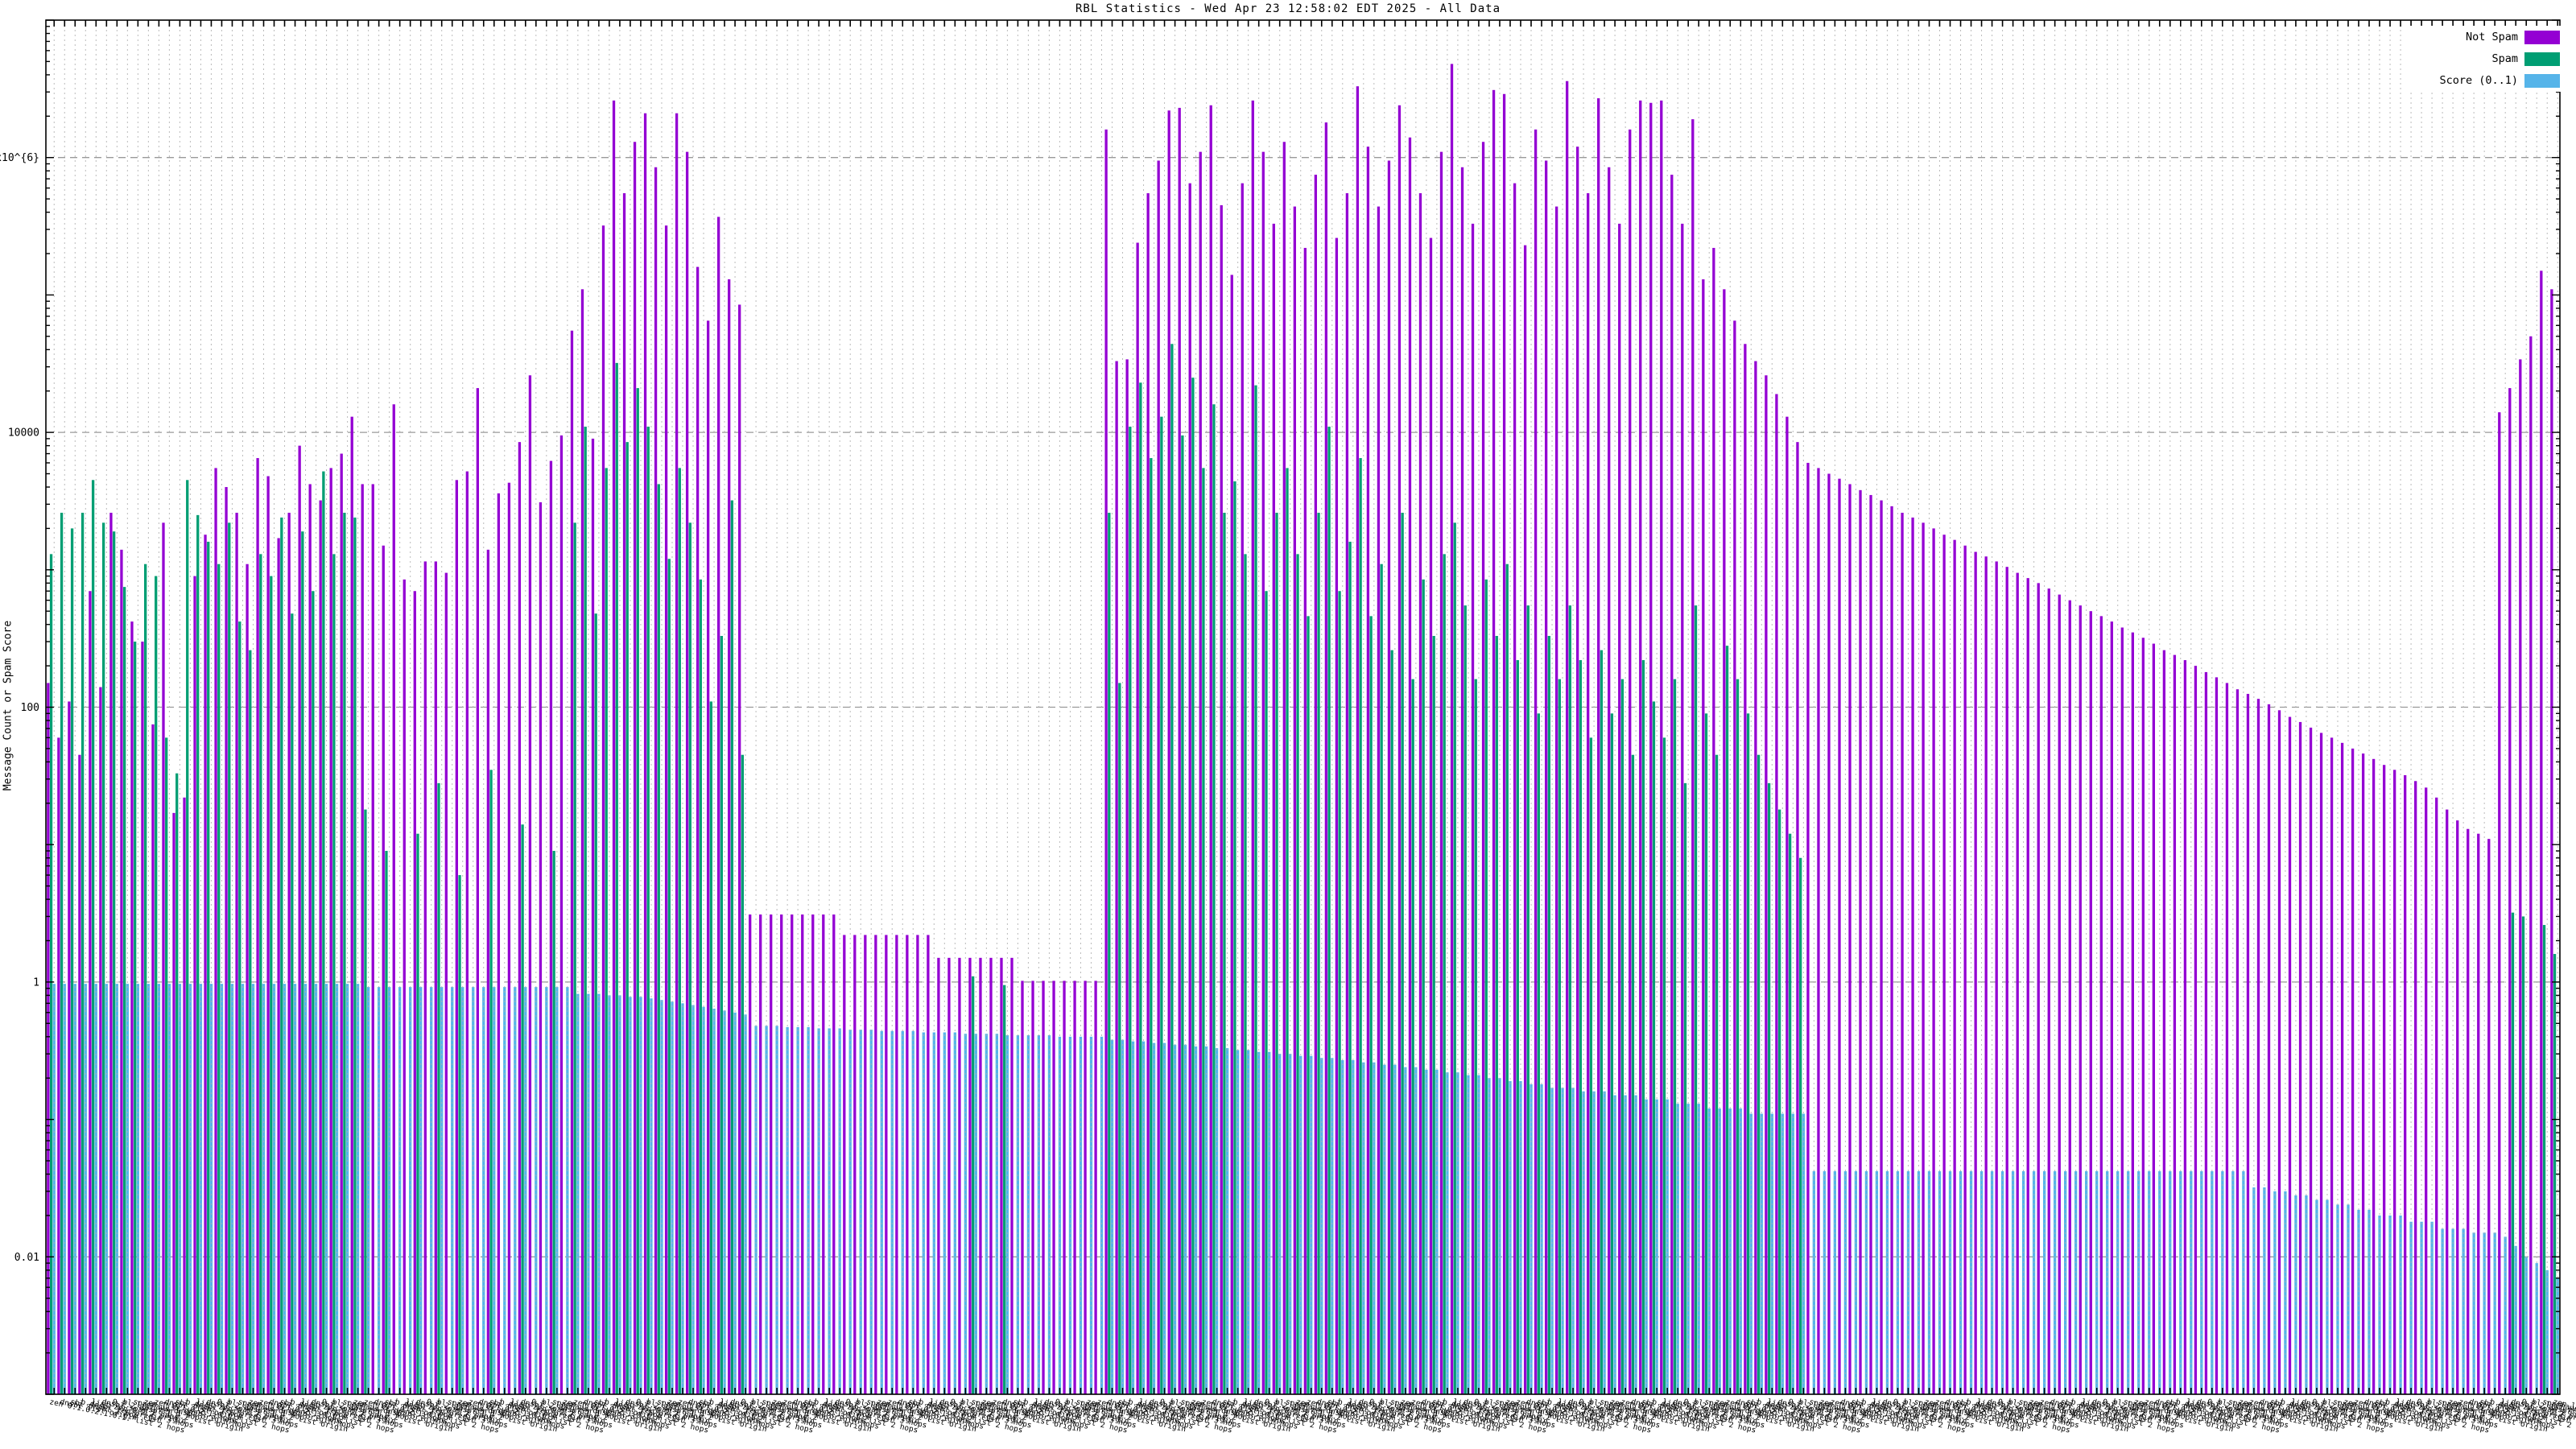  I want to click on y-tick-label: 1x10^{6}, so click(19, 158).